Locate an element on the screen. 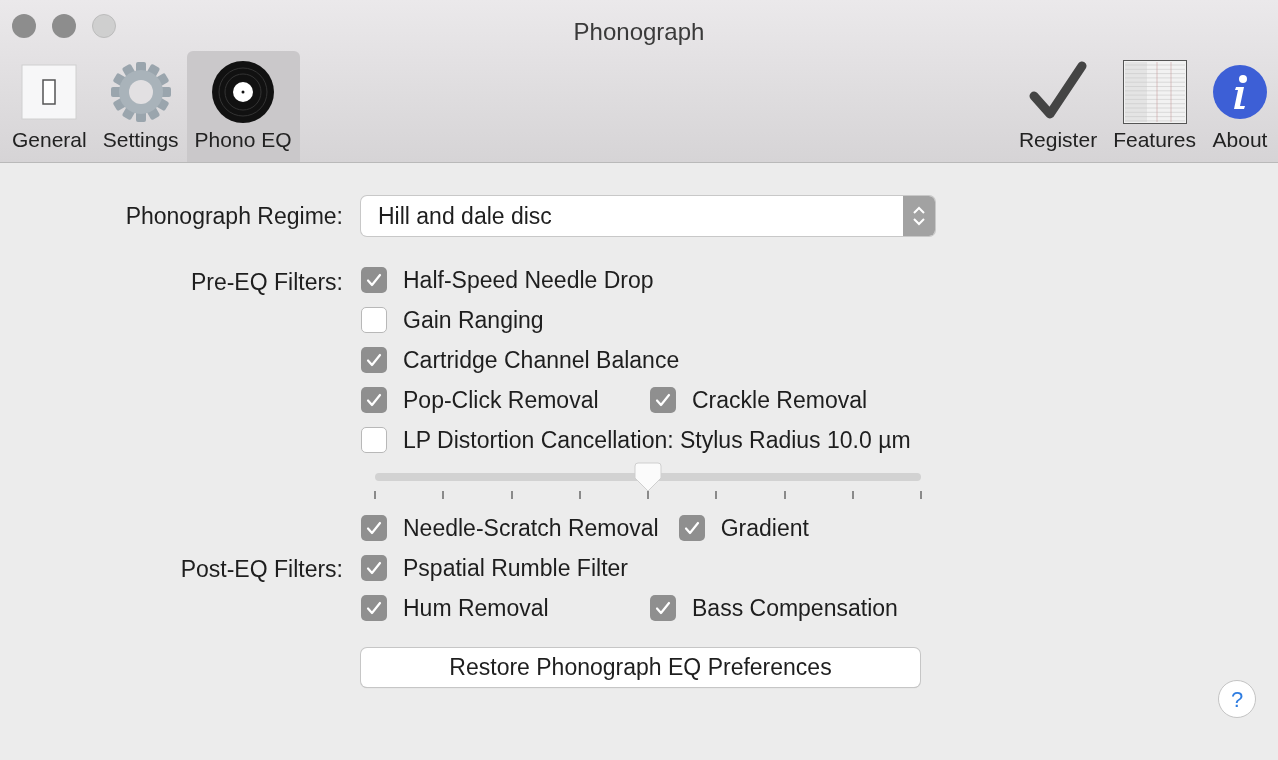 This screenshot has height=760, width=1278. toolbar-tab: Features is located at coordinates (1154, 106).